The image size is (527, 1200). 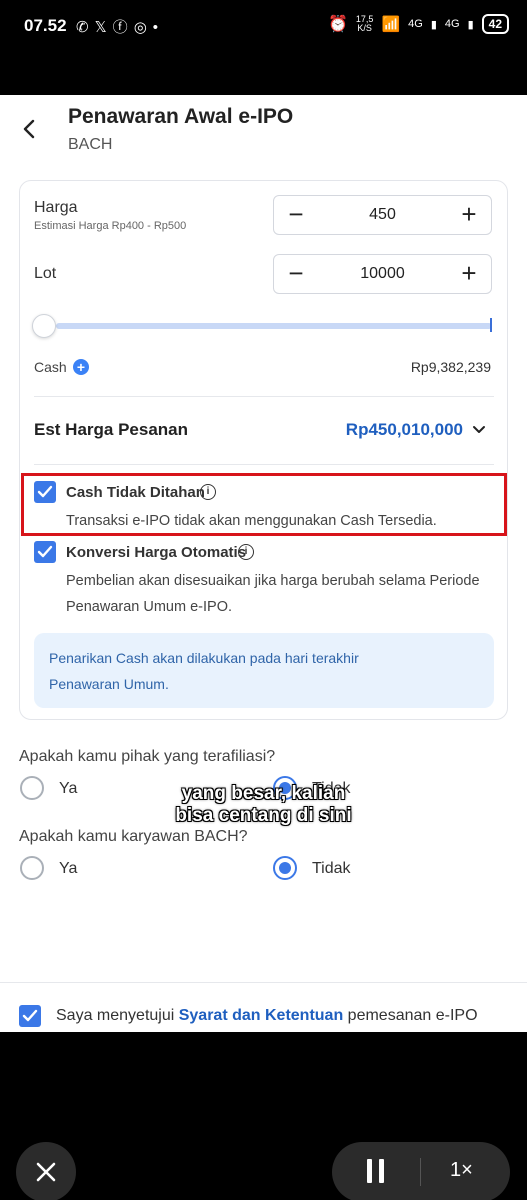 I want to click on status-time: 07.52, so click(x=45, y=25).